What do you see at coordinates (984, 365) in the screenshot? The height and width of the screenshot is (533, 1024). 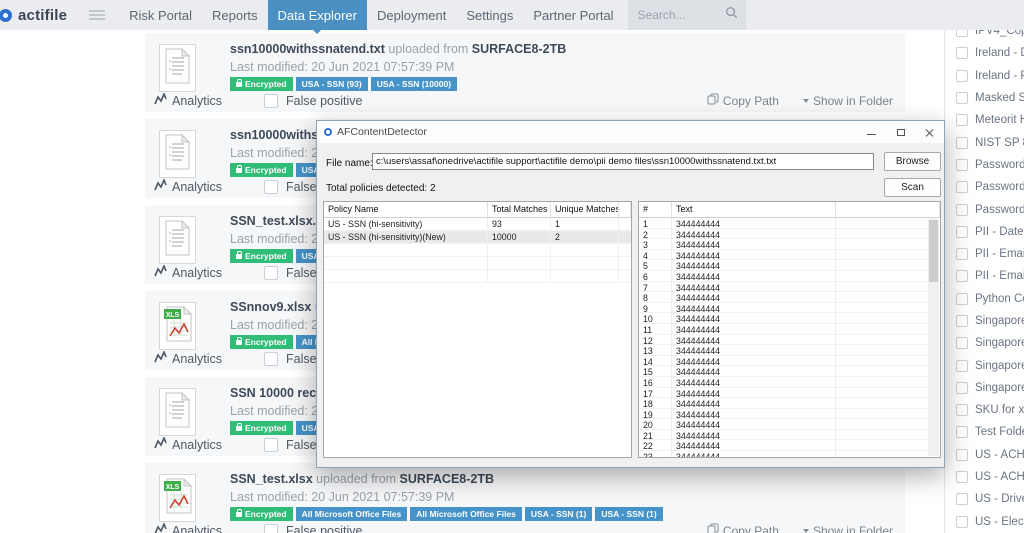 I see `sidebar-item-singapore-passport: Singapore - Passport` at bounding box center [984, 365].